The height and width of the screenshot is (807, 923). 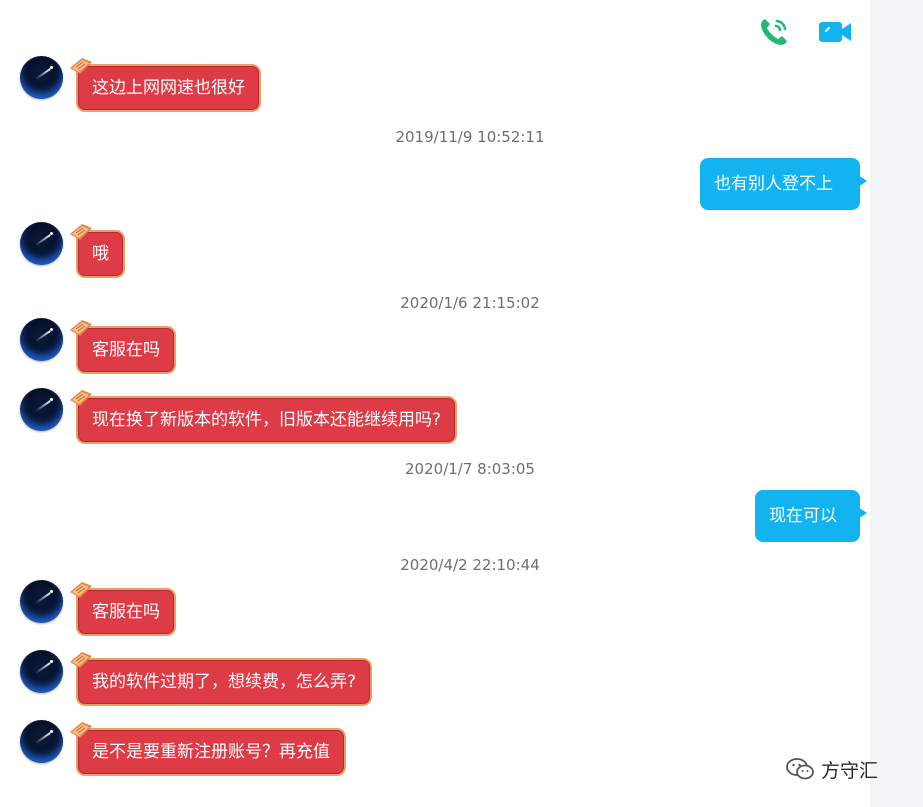 I want to click on incoming-message-bubble: 哦, so click(x=97, y=251).